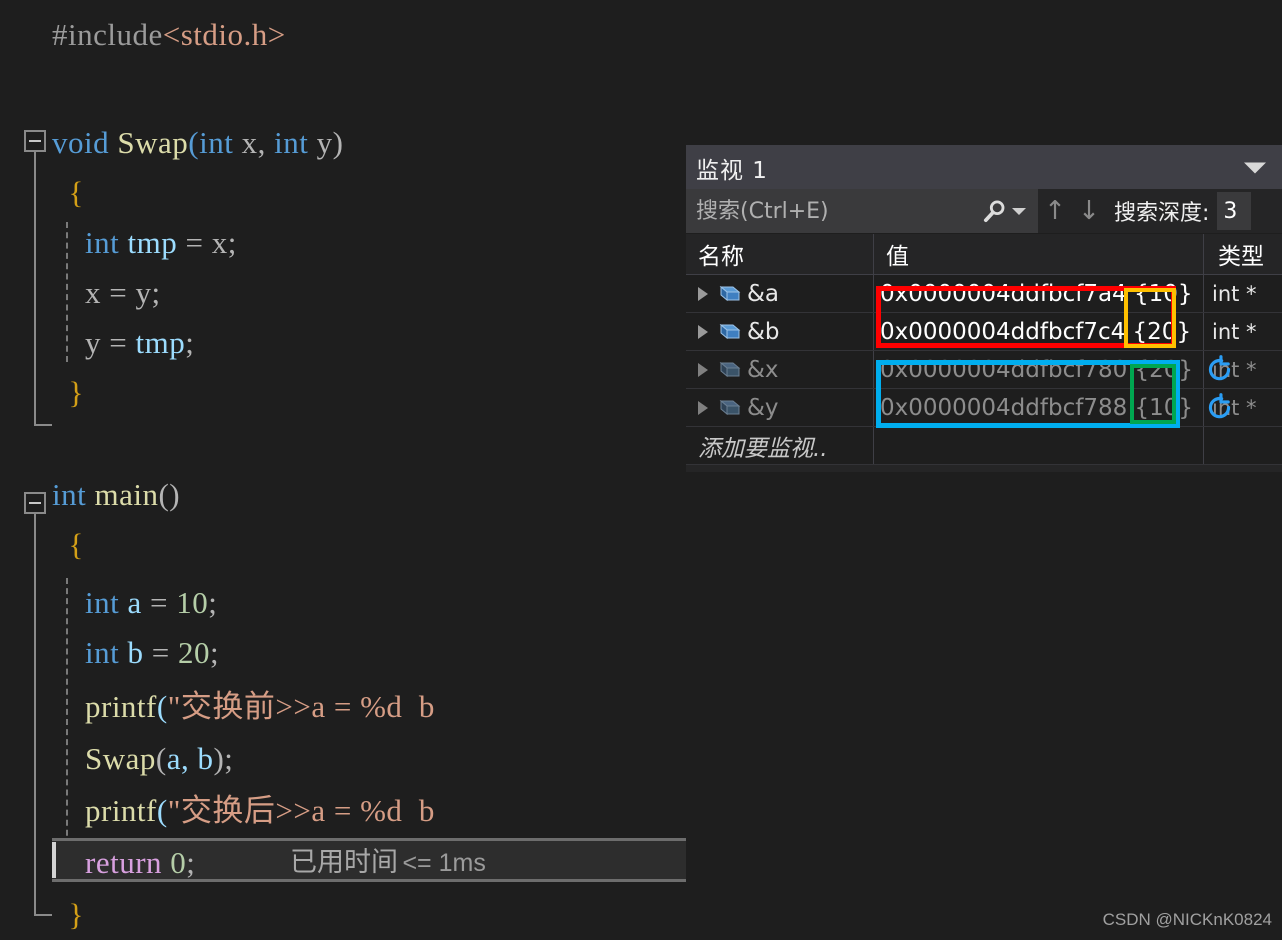 The width and height of the screenshot is (1282, 940). I want to click on elapsed-time-label: 已用时间, so click(344, 862).